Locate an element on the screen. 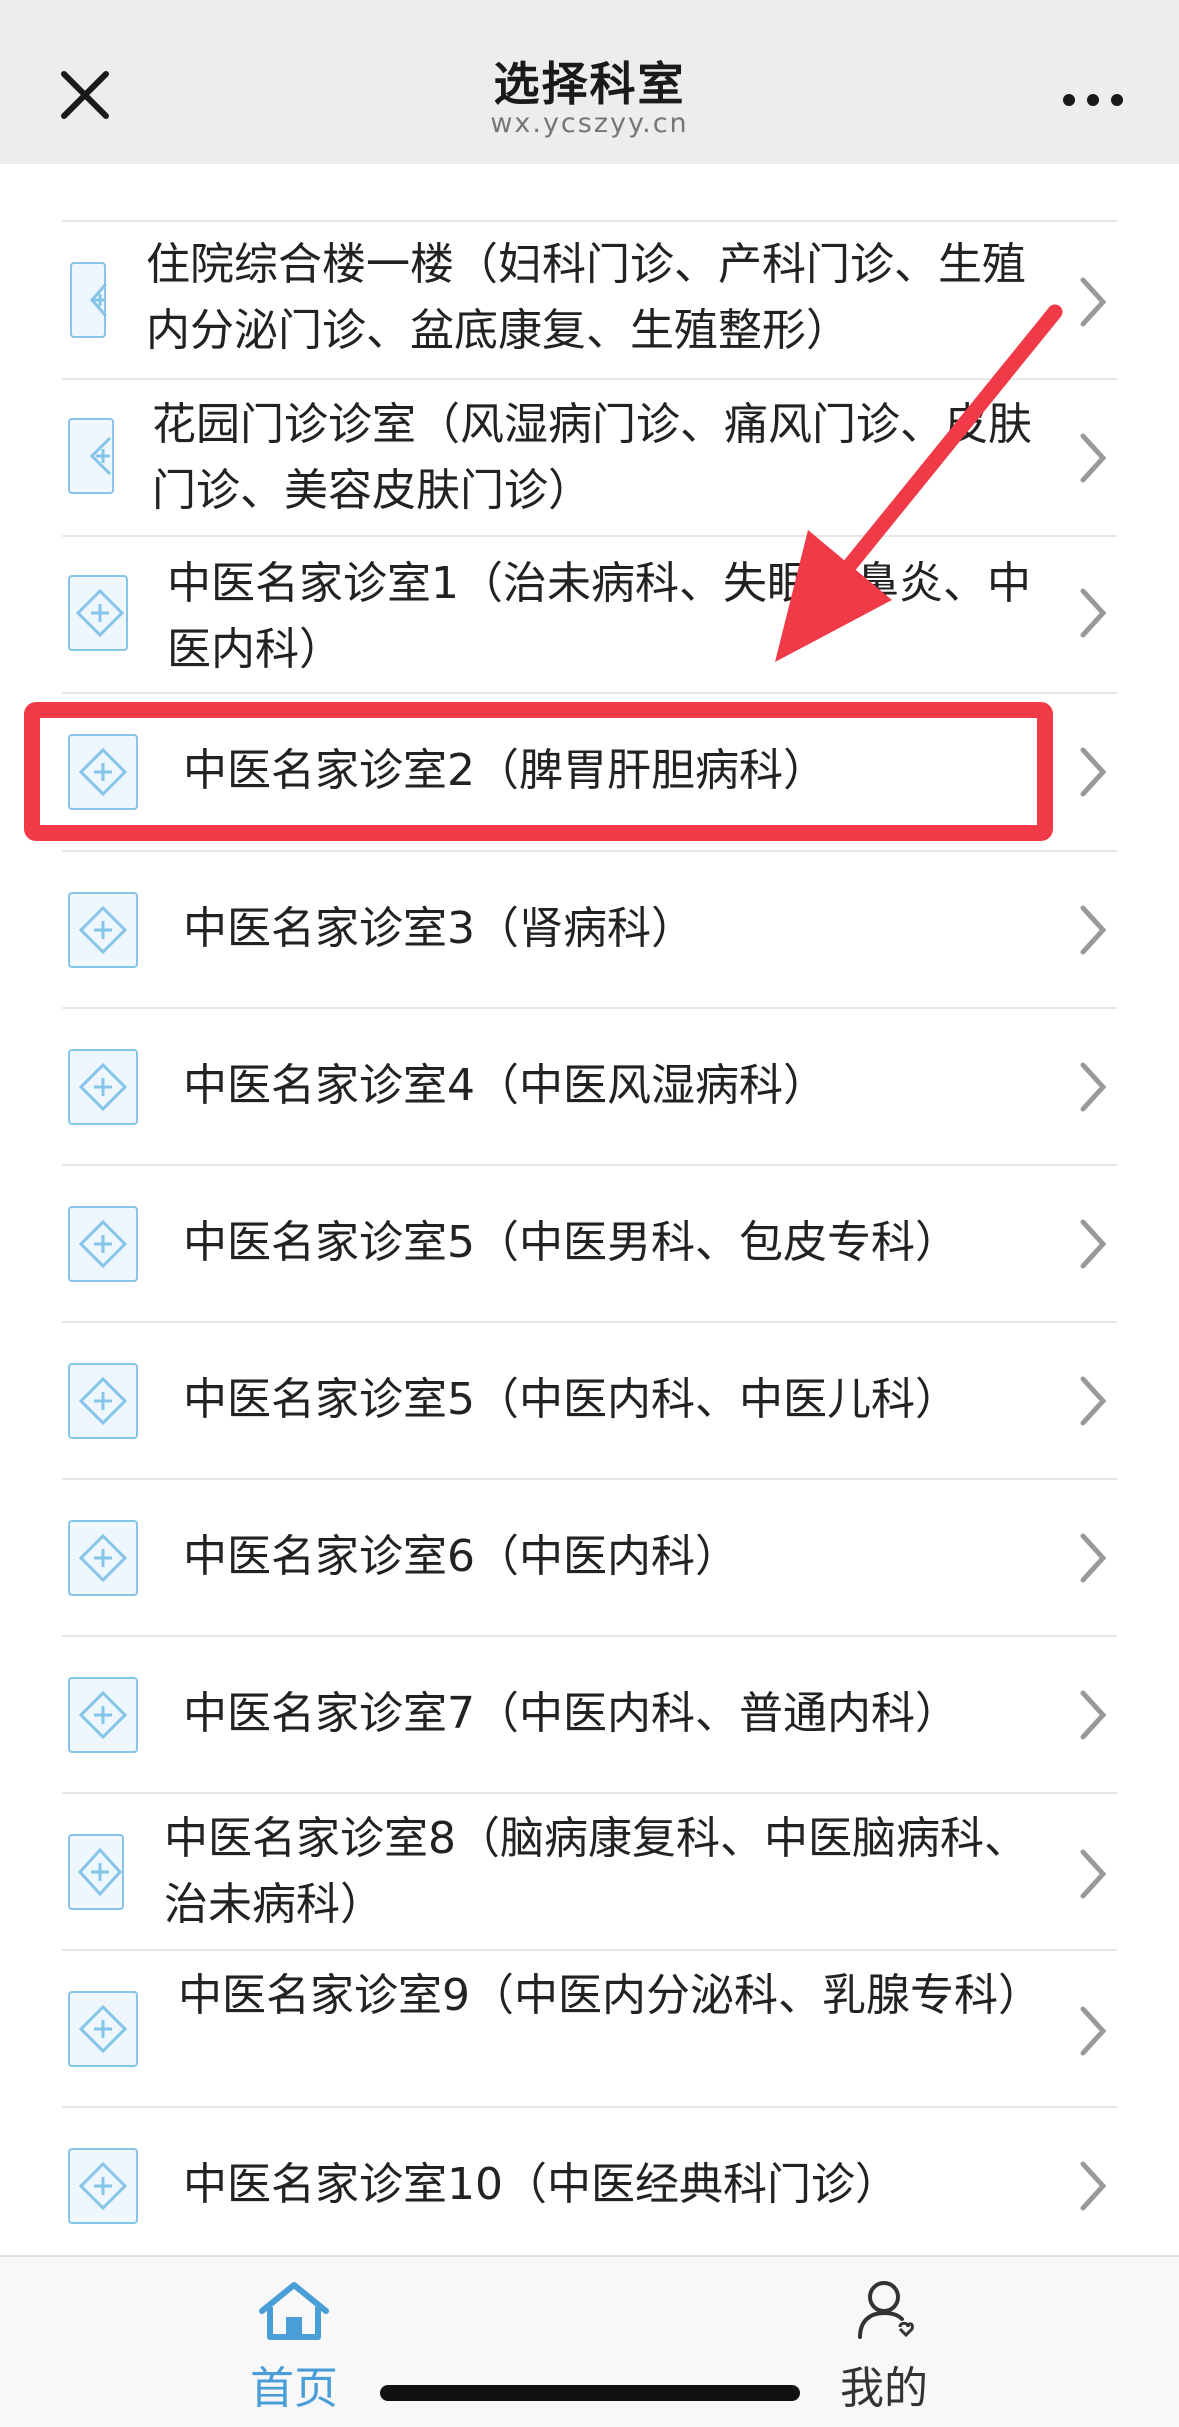 This screenshot has width=1179, height=2427. home-indicator is located at coordinates (590, 2393).